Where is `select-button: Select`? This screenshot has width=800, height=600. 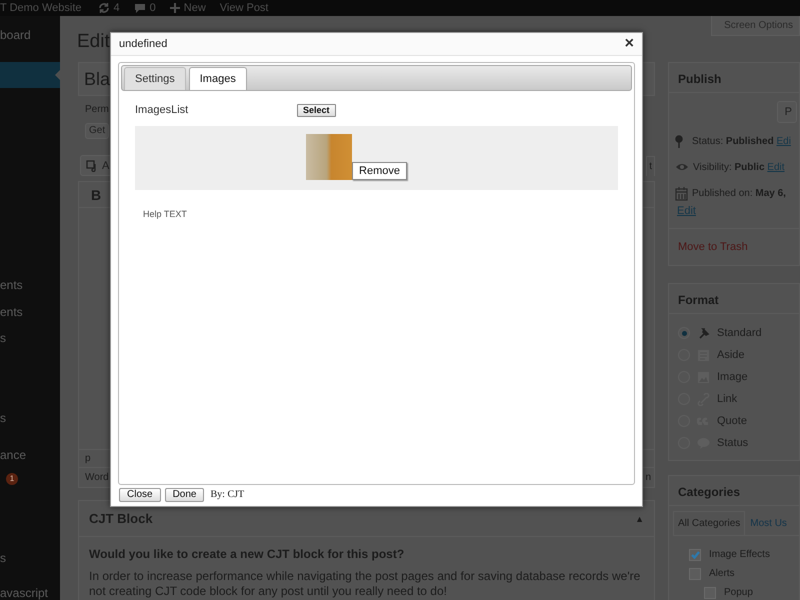 select-button: Select is located at coordinates (316, 110).